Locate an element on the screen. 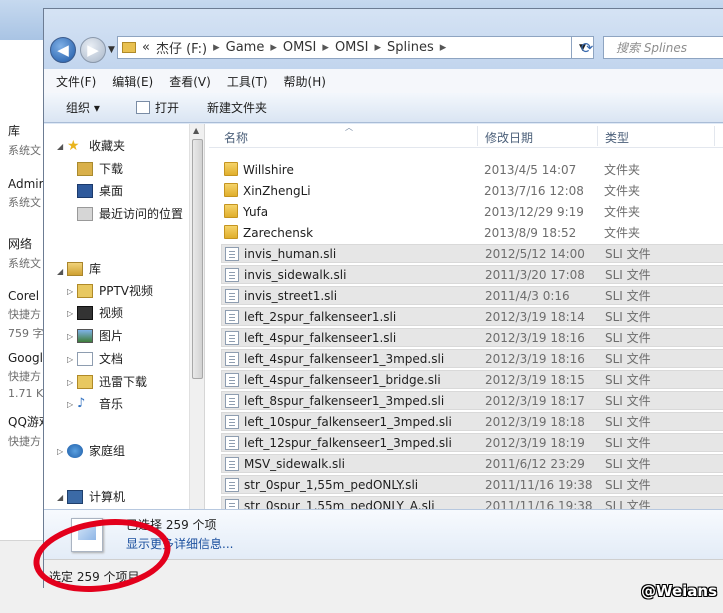 The height and width of the screenshot is (613, 723). file-row: invis_street1.sli 2011/4/3 0:16 SLI 文件 is located at coordinates (472, 295).